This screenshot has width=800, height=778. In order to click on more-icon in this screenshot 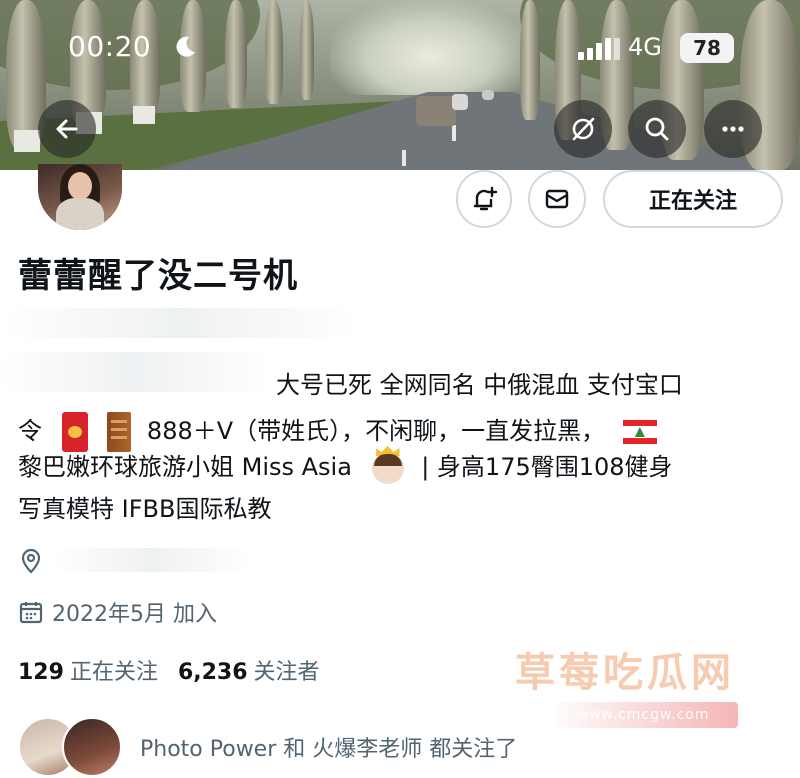, I will do `click(733, 129)`.